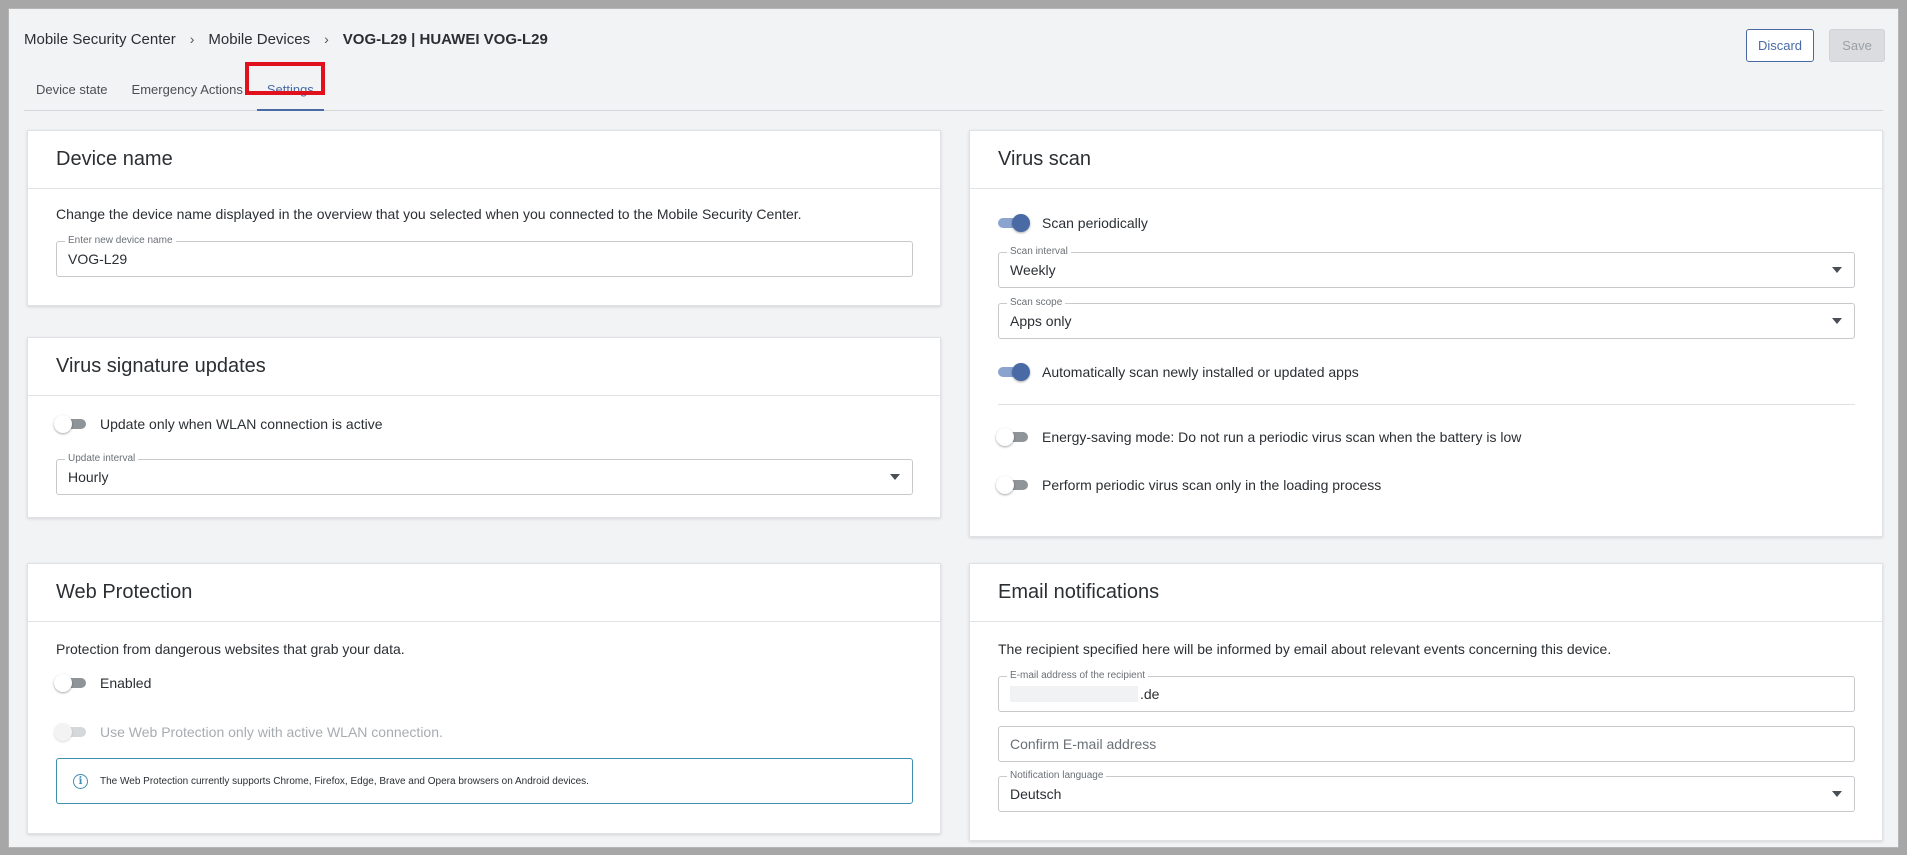  What do you see at coordinates (98, 259) in the screenshot?
I see `device-name-input-value: VOG-L29` at bounding box center [98, 259].